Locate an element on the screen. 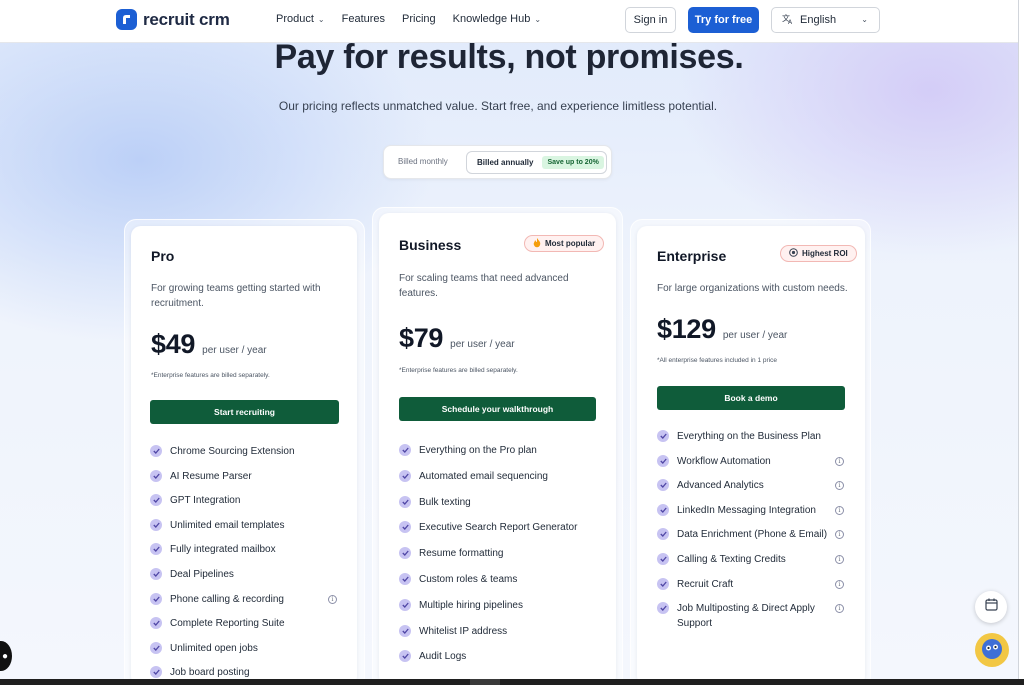  feature-label: Automated email sequencing is located at coordinates (483, 476).